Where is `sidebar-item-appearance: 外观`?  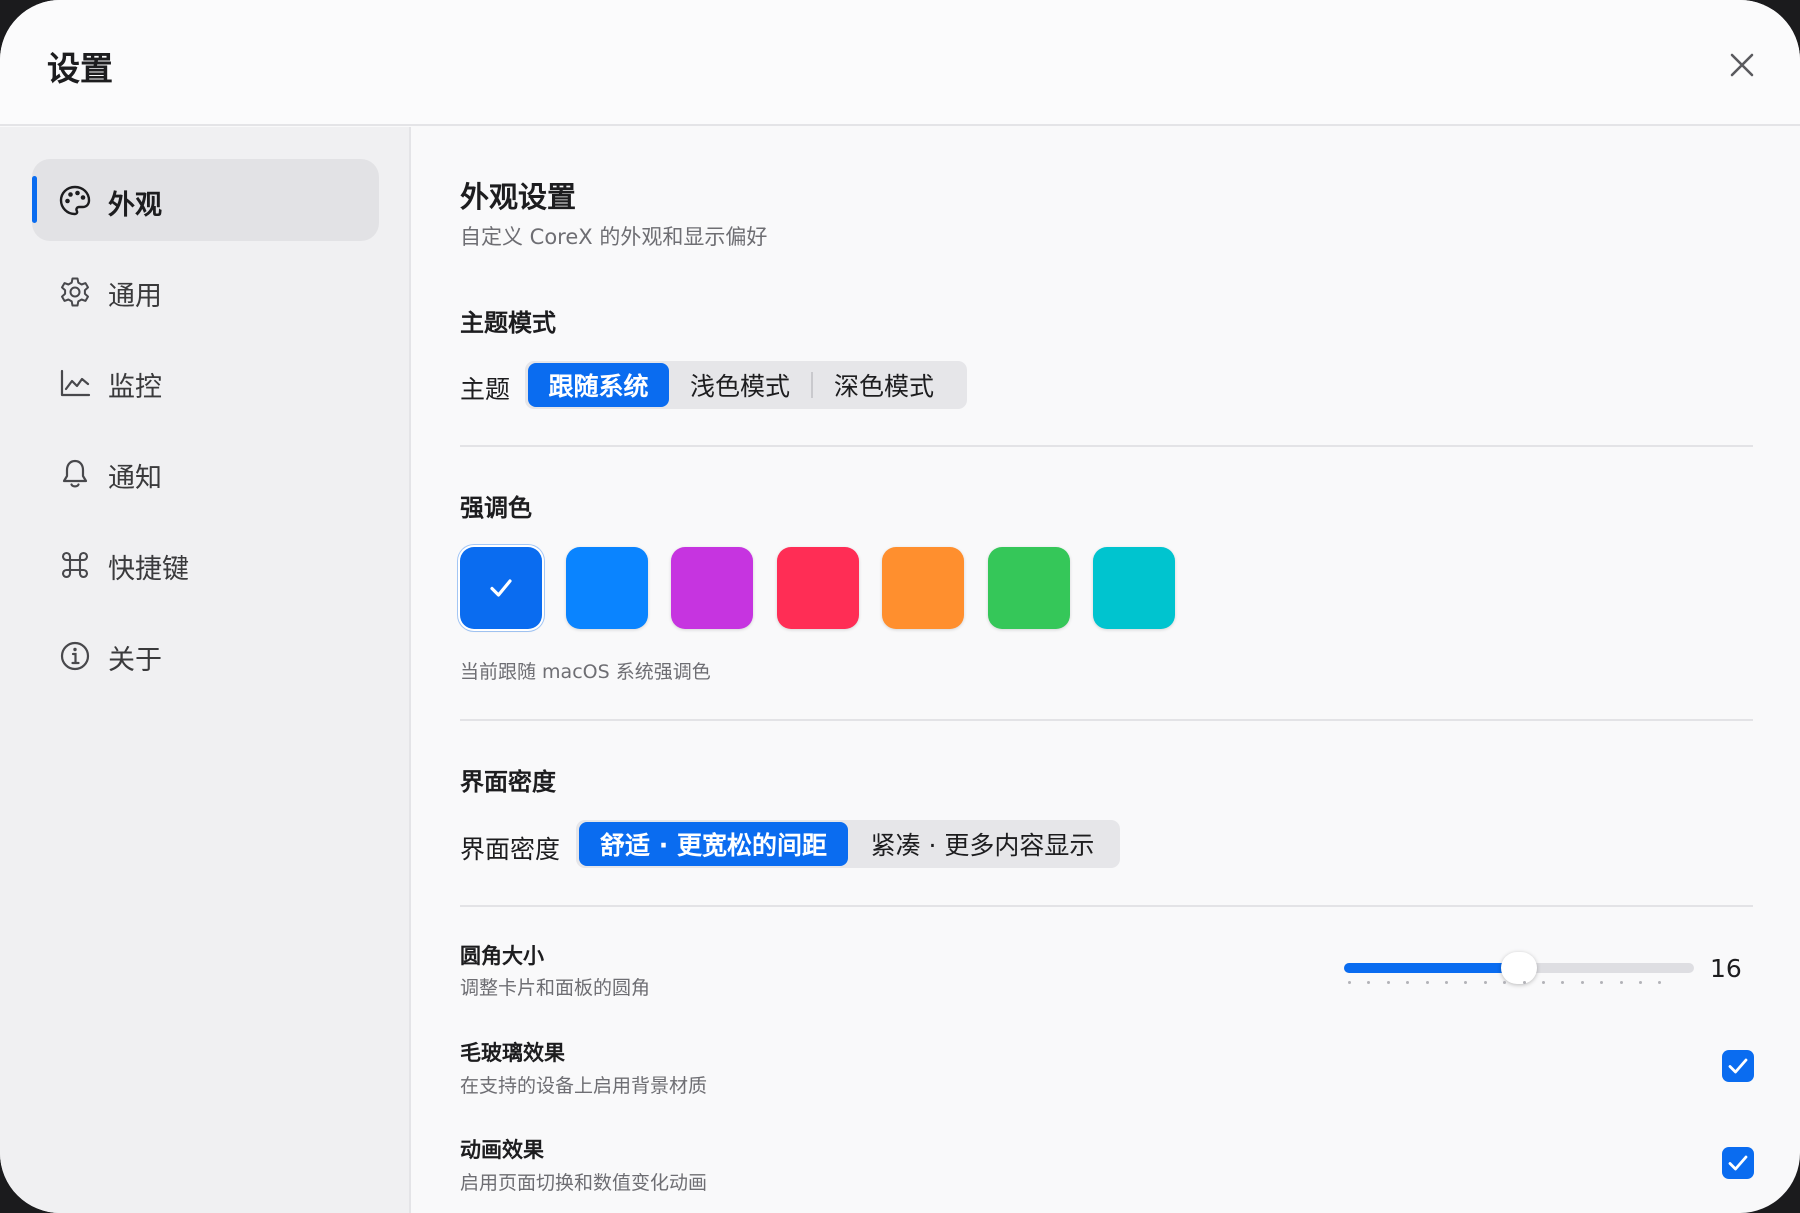 sidebar-item-appearance: 外观 is located at coordinates (205, 200).